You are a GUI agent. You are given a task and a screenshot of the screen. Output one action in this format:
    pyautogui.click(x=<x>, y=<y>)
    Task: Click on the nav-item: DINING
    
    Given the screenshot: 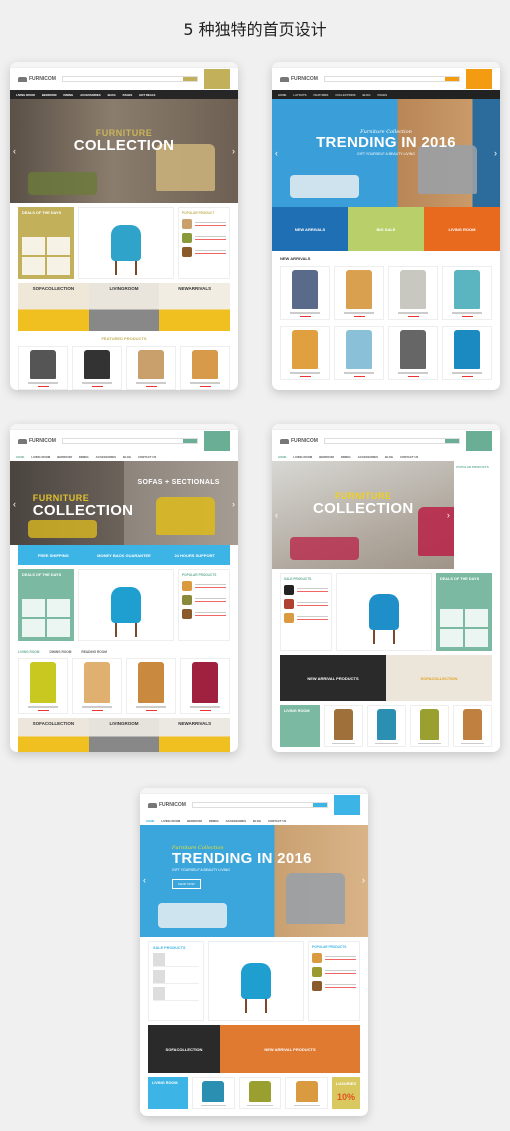 What is the action you would take?
    pyautogui.click(x=346, y=457)
    